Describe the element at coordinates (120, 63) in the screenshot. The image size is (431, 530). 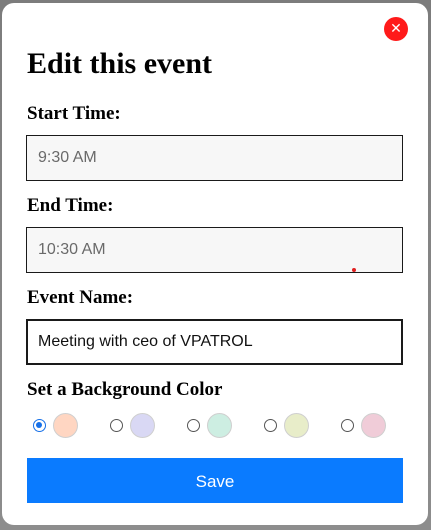
I see `modal-title: Edit this event` at that location.